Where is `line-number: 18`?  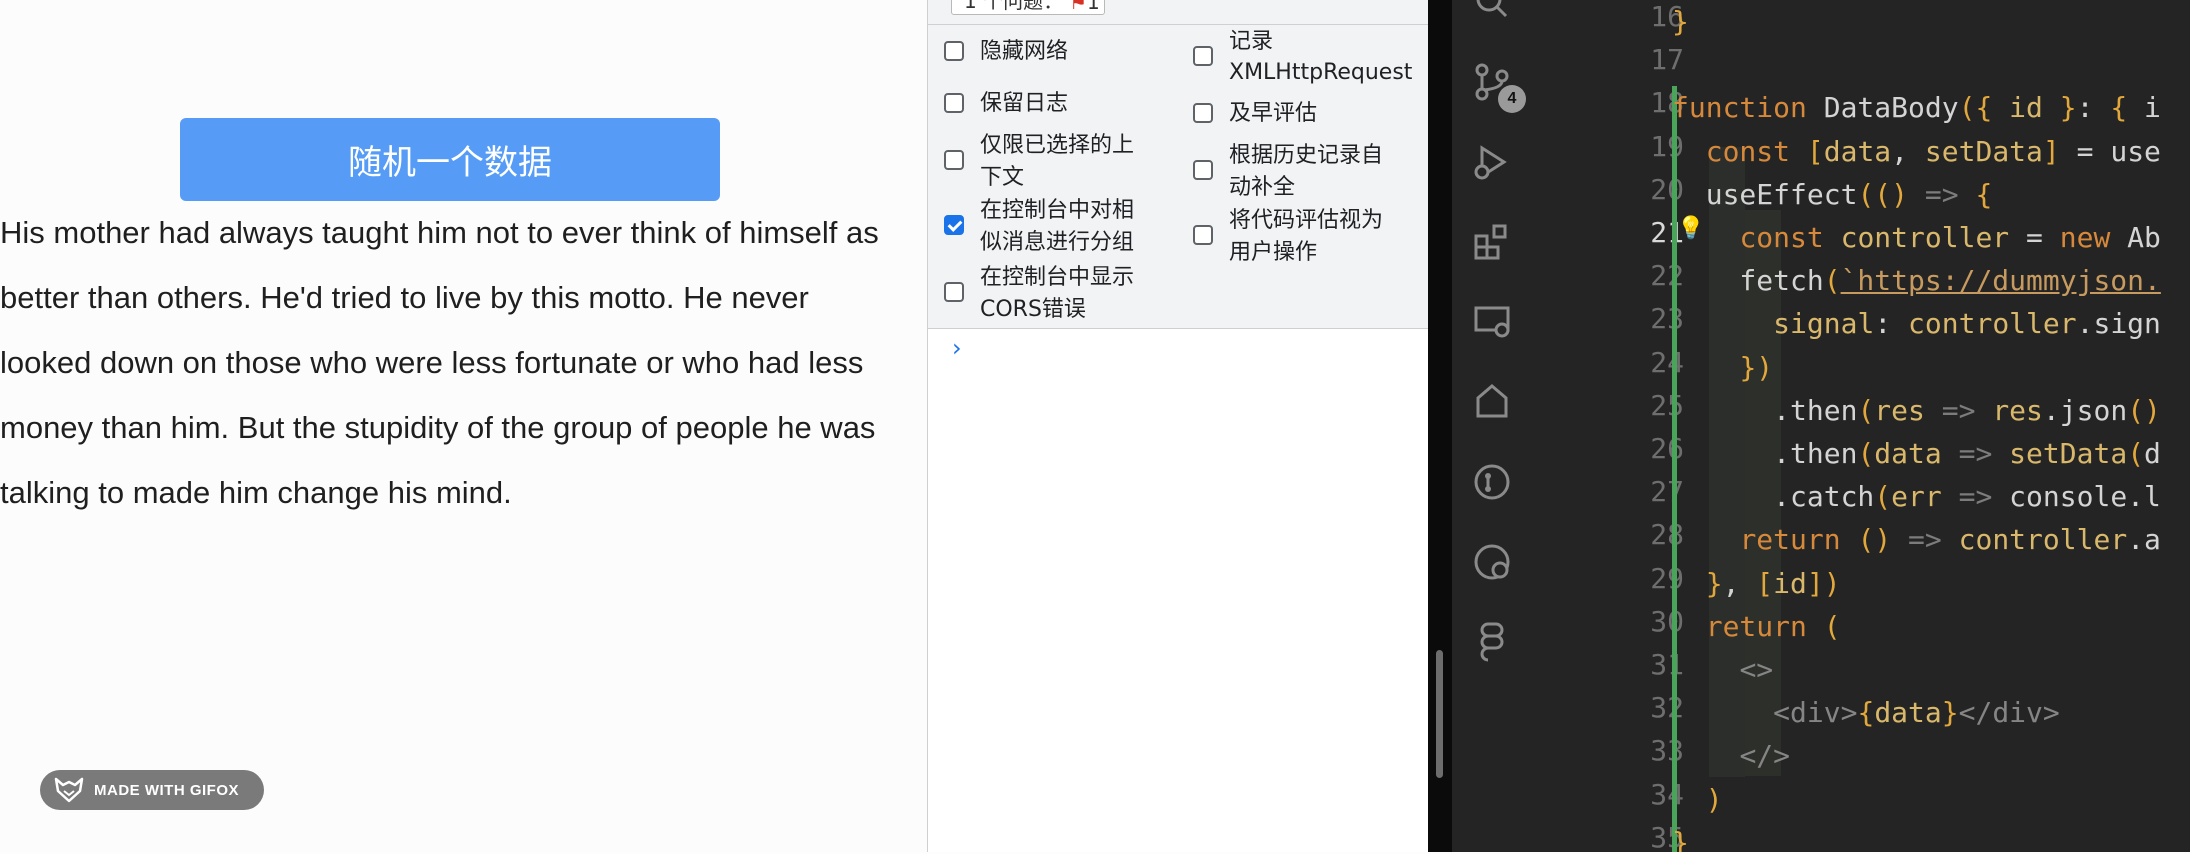
line-number: 18 is located at coordinates (1667, 103).